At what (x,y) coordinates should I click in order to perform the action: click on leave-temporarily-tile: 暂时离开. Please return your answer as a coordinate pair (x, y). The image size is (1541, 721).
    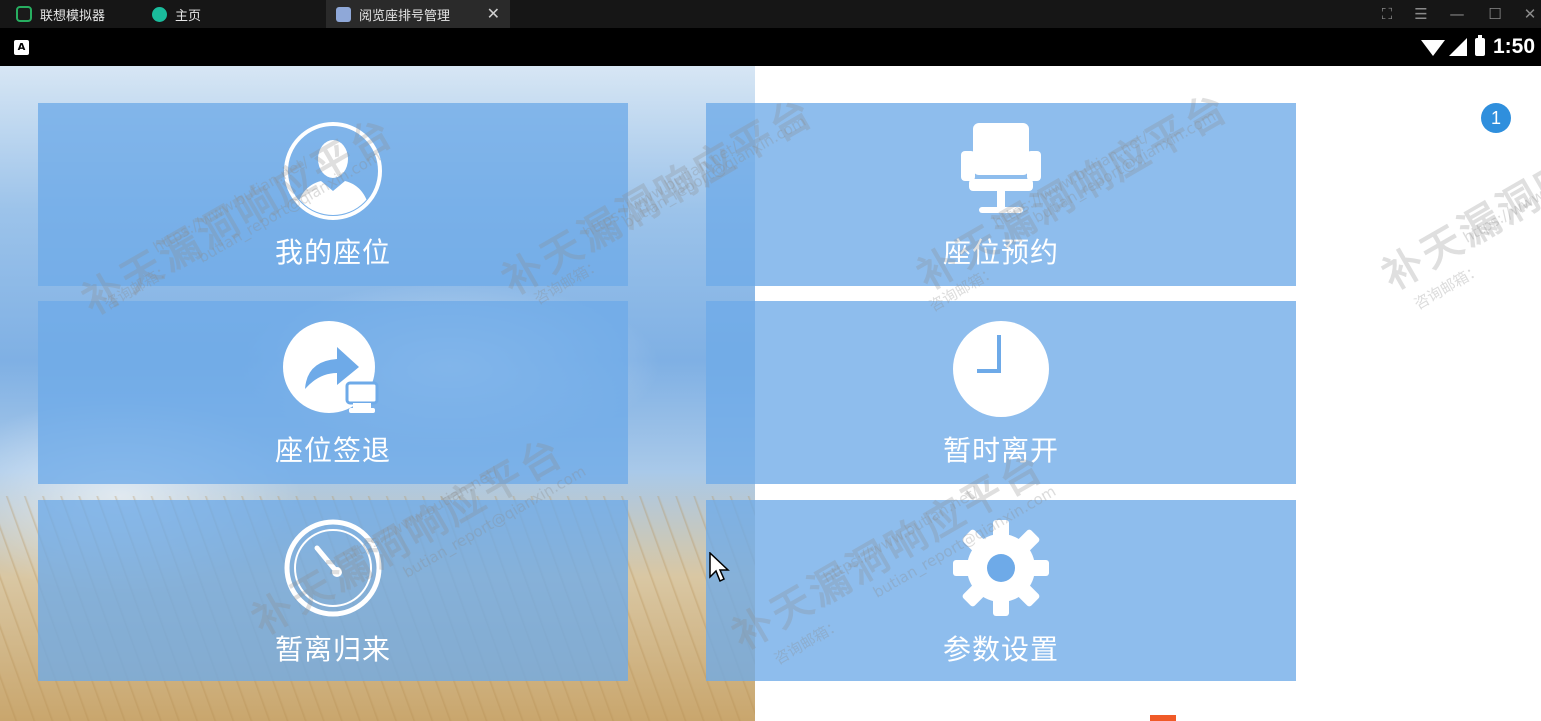
    Looking at the image, I should click on (1001, 392).